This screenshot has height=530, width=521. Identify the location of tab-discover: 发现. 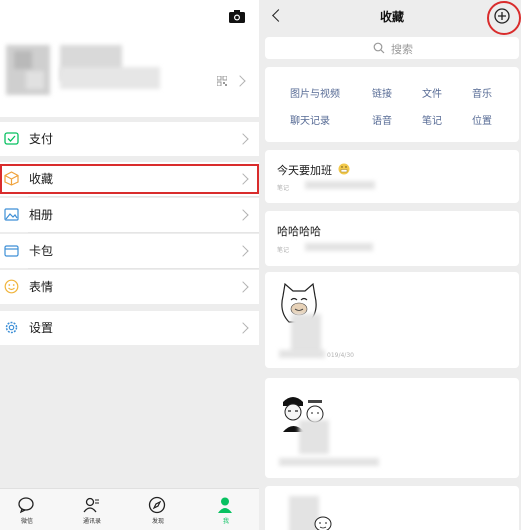
(158, 509).